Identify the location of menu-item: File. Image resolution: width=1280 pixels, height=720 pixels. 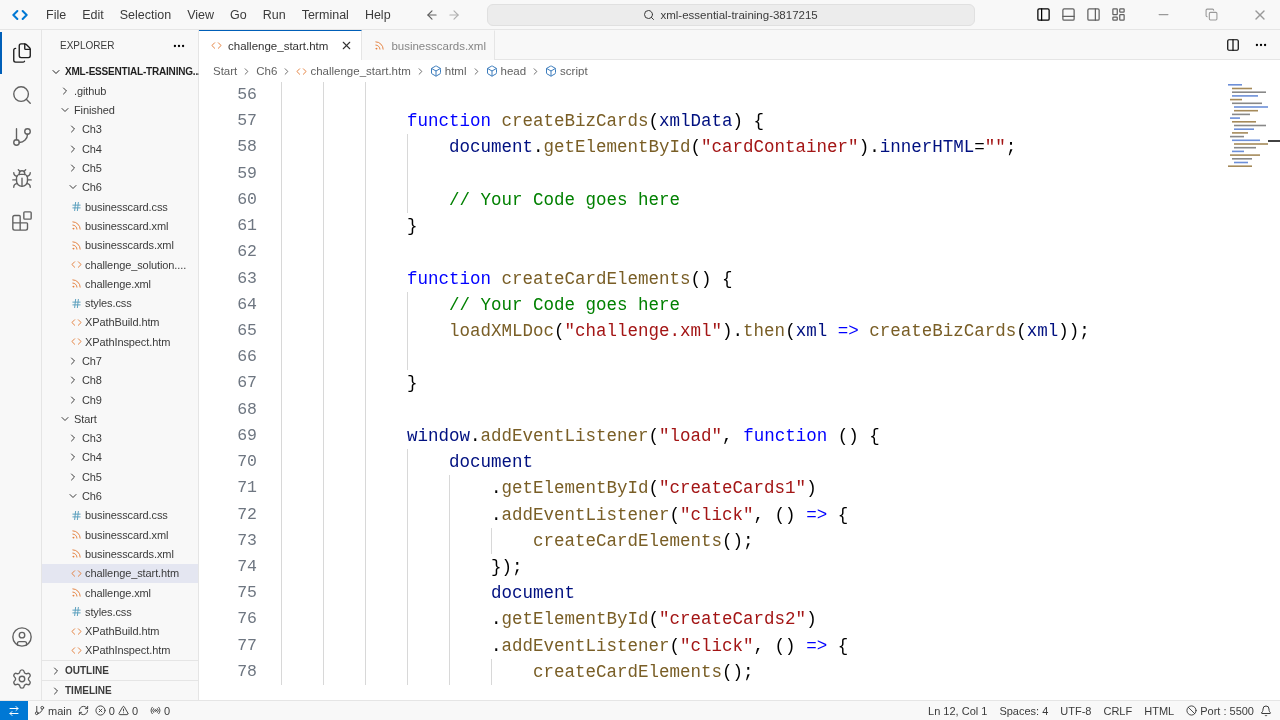
(56, 14).